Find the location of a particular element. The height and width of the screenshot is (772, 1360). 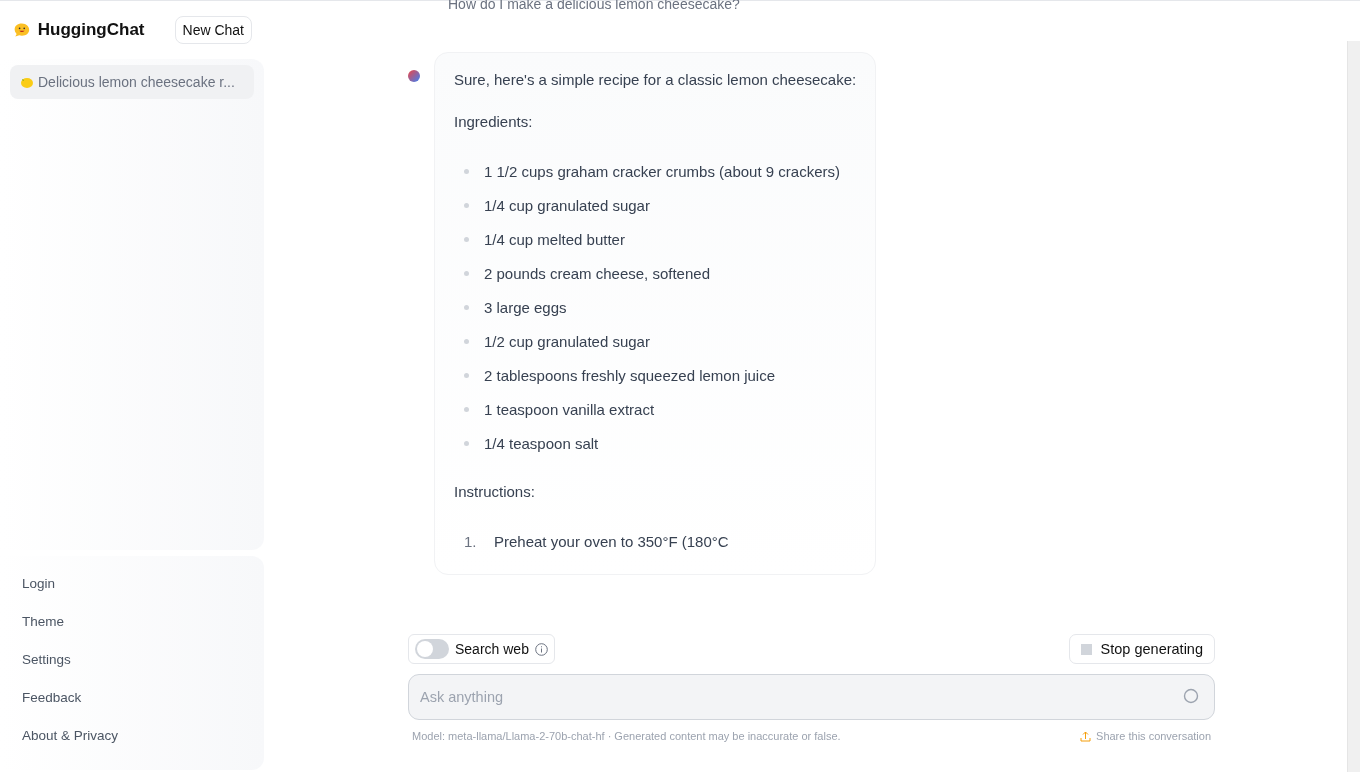

new-chat-button: New Chat is located at coordinates (213, 30).